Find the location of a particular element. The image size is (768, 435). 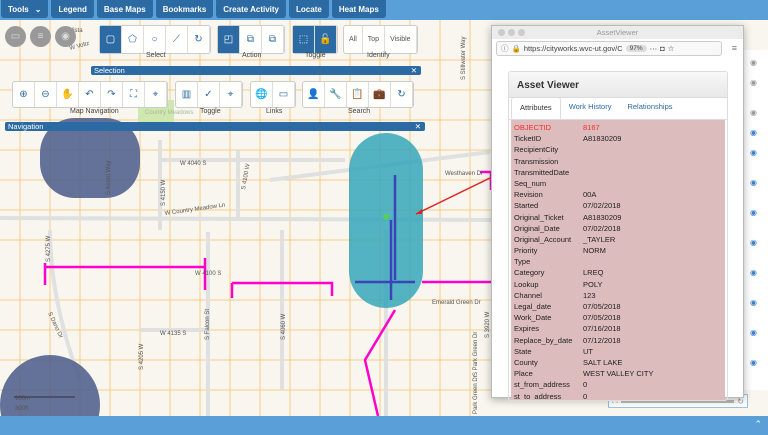

polygon-select-icon: ⬠ is located at coordinates (133, 39).